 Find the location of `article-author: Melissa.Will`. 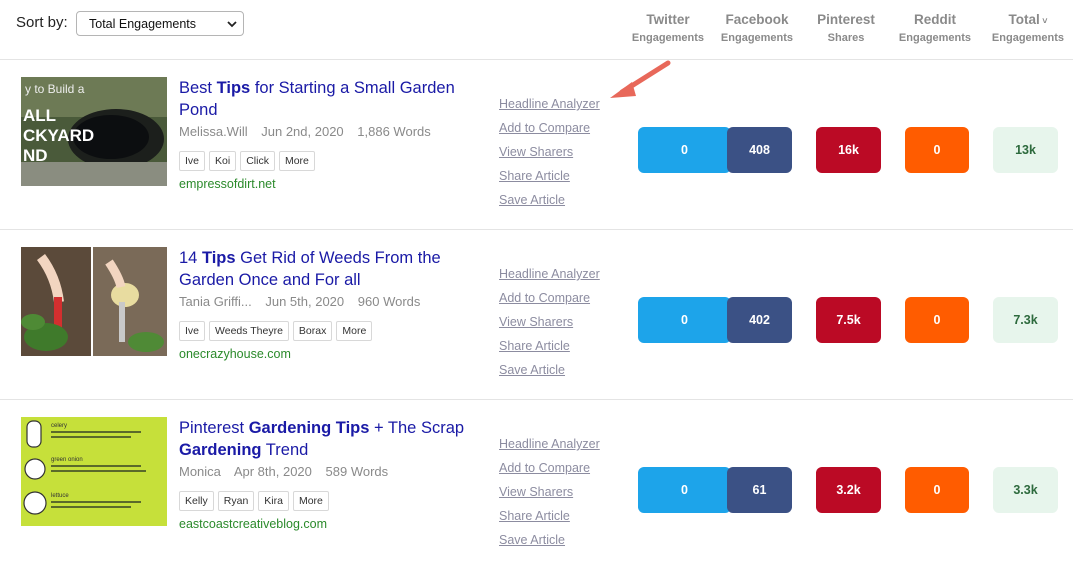

article-author: Melissa.Will is located at coordinates (213, 131).